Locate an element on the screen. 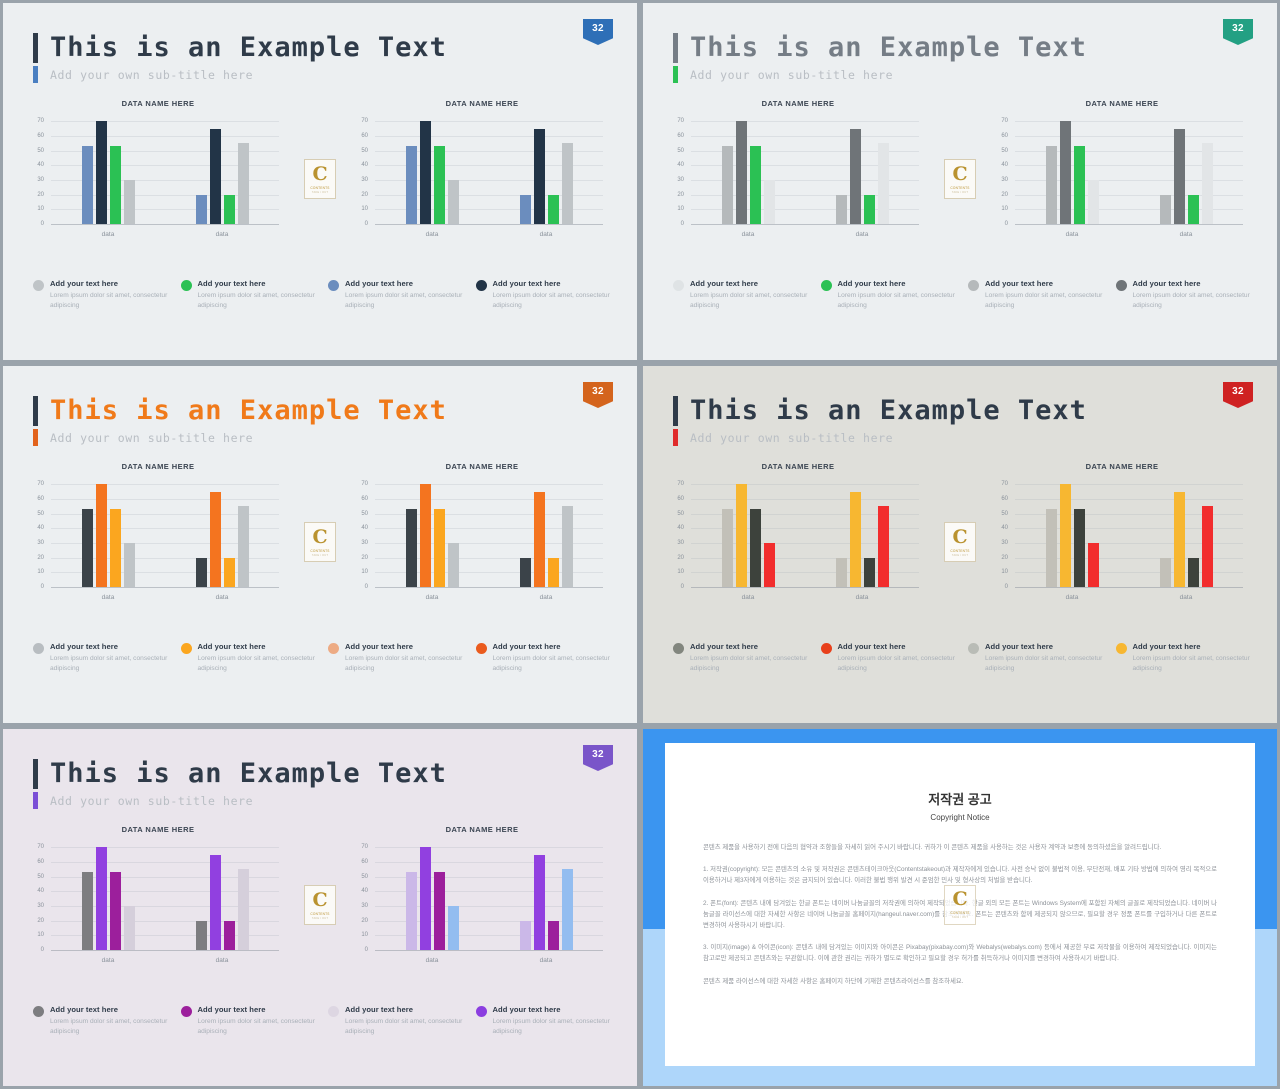 The image size is (1280, 1089). x-axis-labels: data data is located at coordinates (489, 597).